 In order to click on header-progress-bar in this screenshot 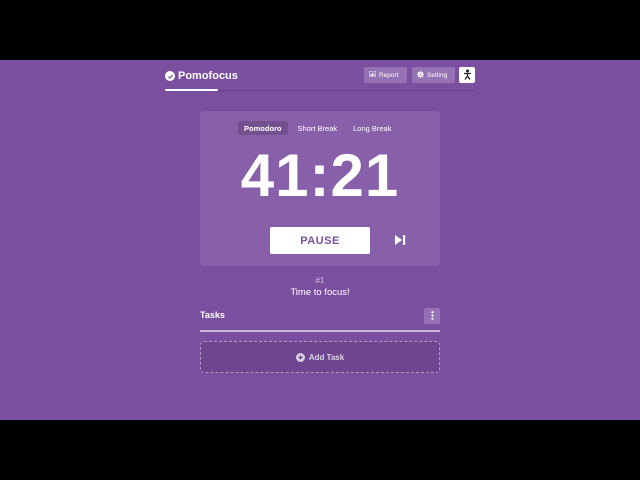, I will do `click(191, 90)`.